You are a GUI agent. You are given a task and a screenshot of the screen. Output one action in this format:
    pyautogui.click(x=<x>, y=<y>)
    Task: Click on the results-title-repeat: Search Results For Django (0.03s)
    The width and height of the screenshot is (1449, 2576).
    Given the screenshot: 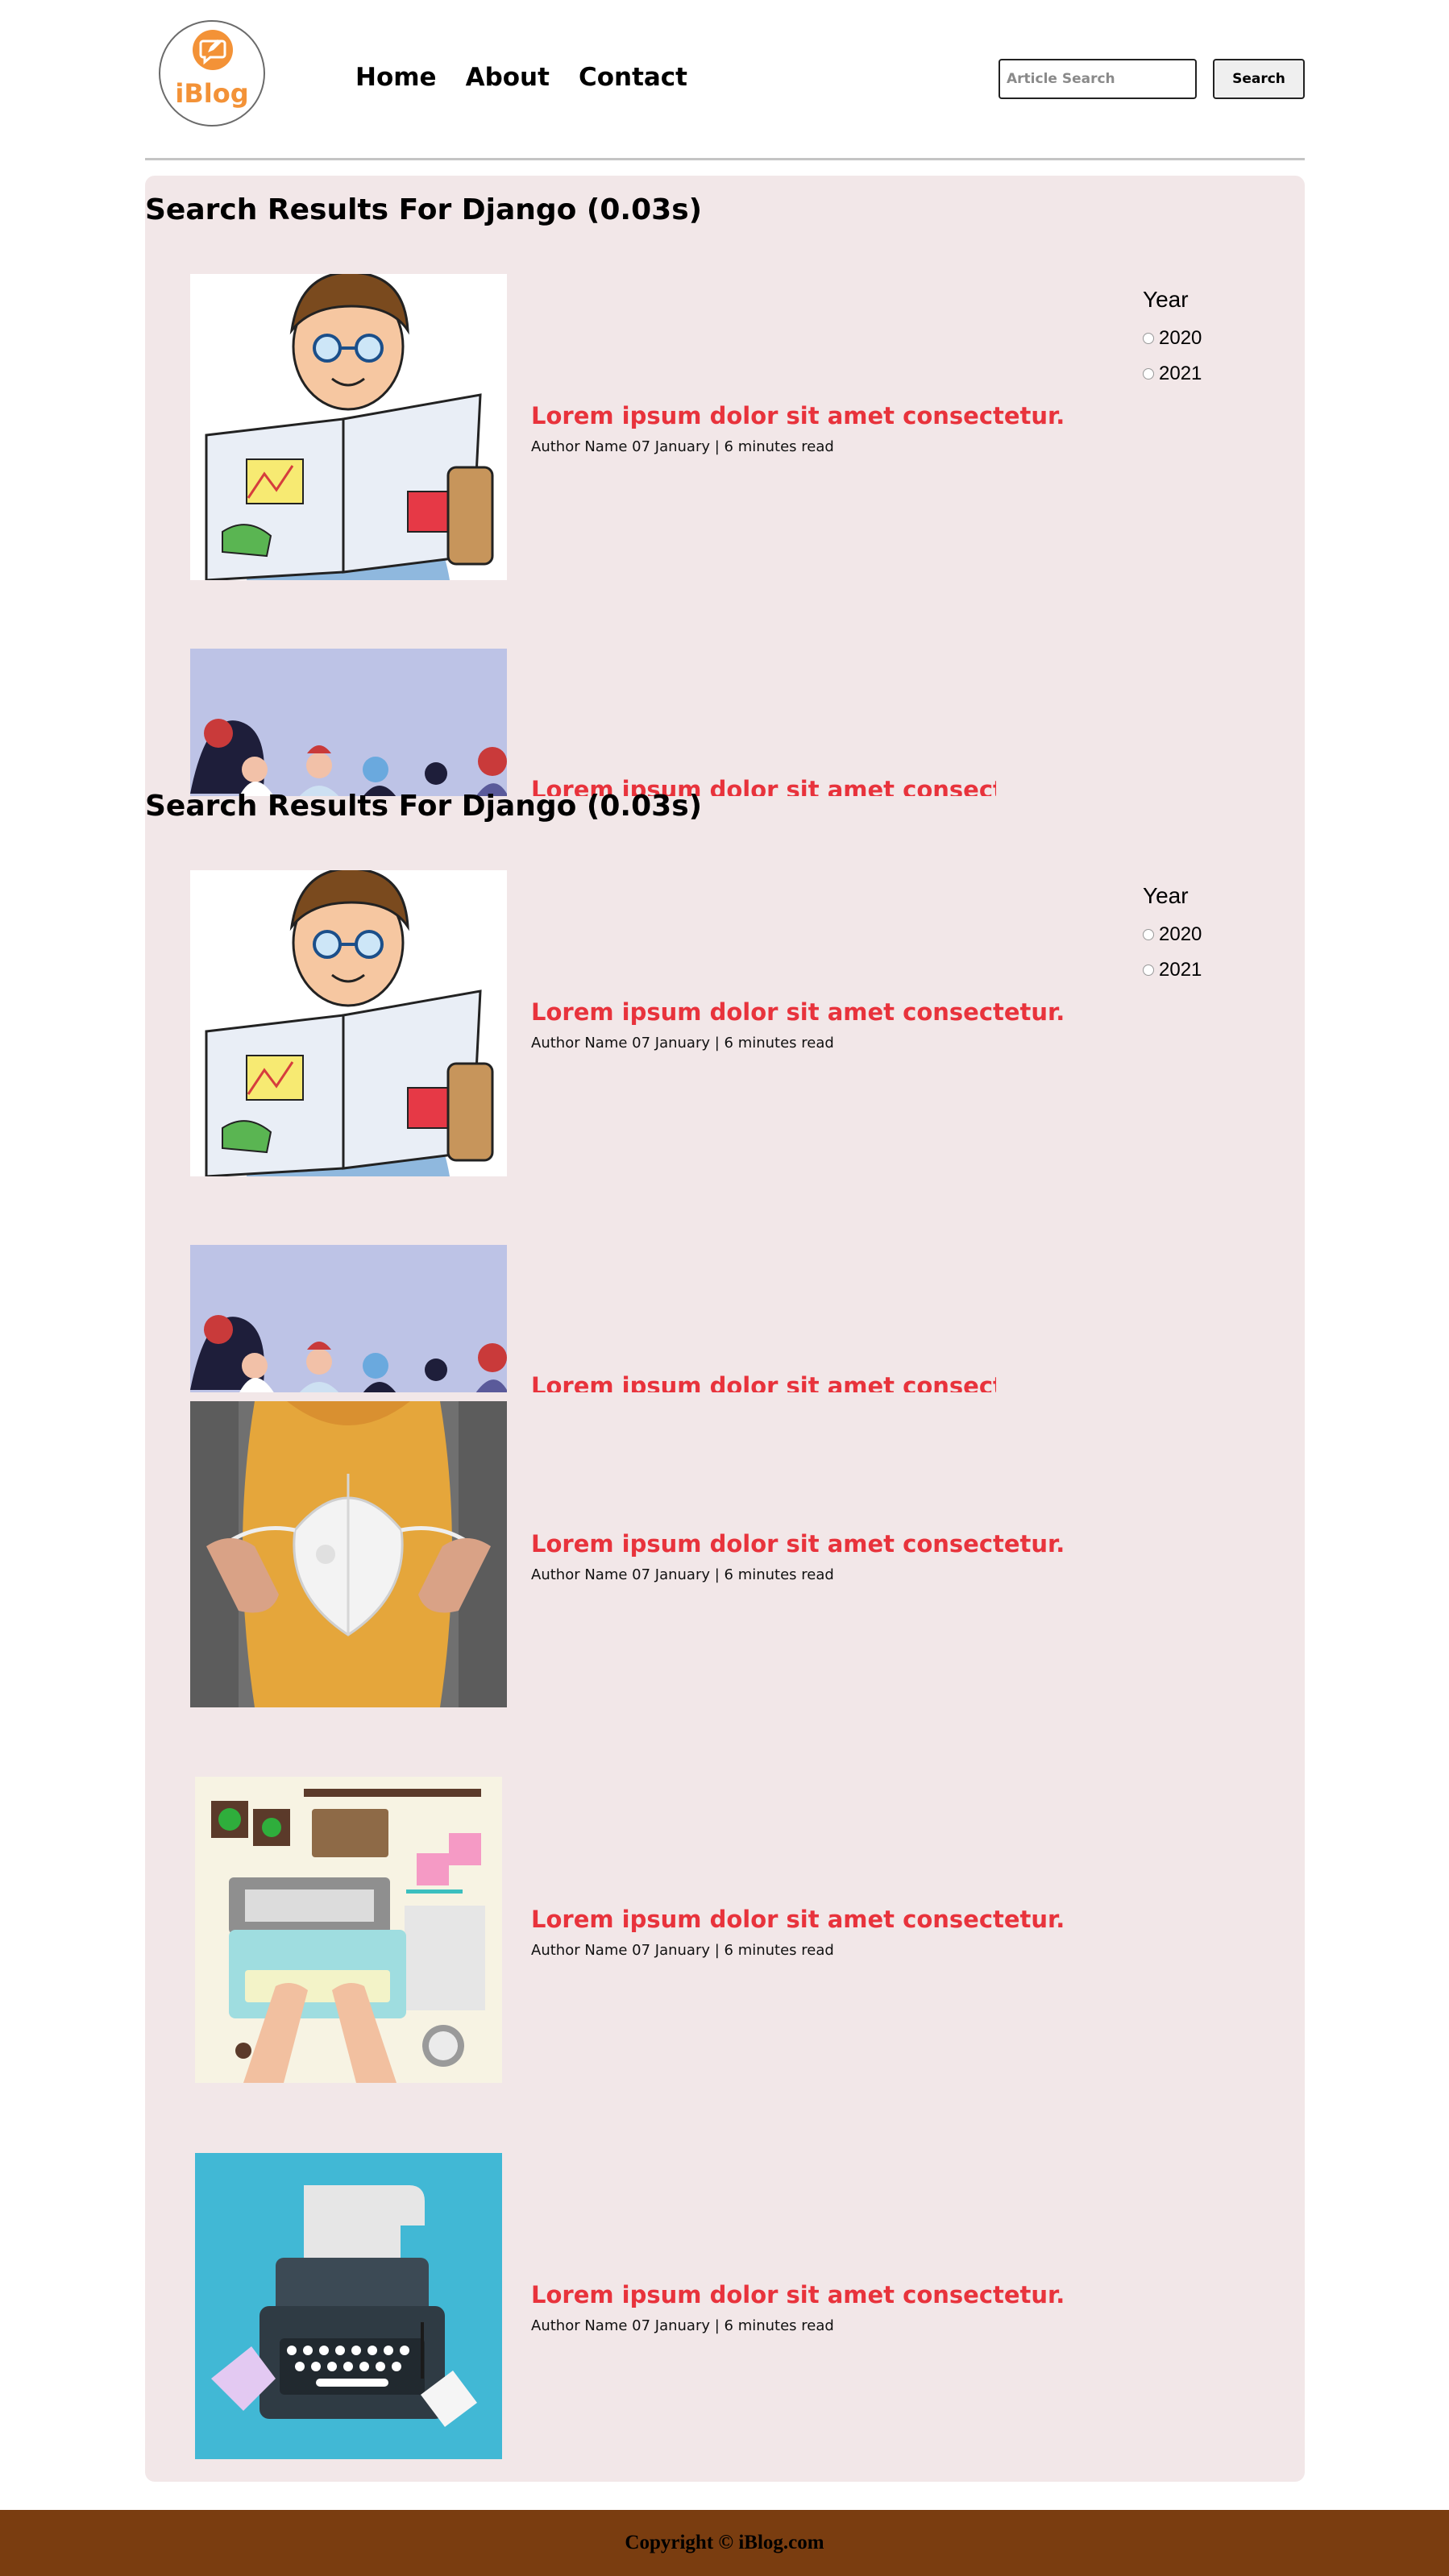 What is the action you would take?
    pyautogui.click(x=424, y=806)
    